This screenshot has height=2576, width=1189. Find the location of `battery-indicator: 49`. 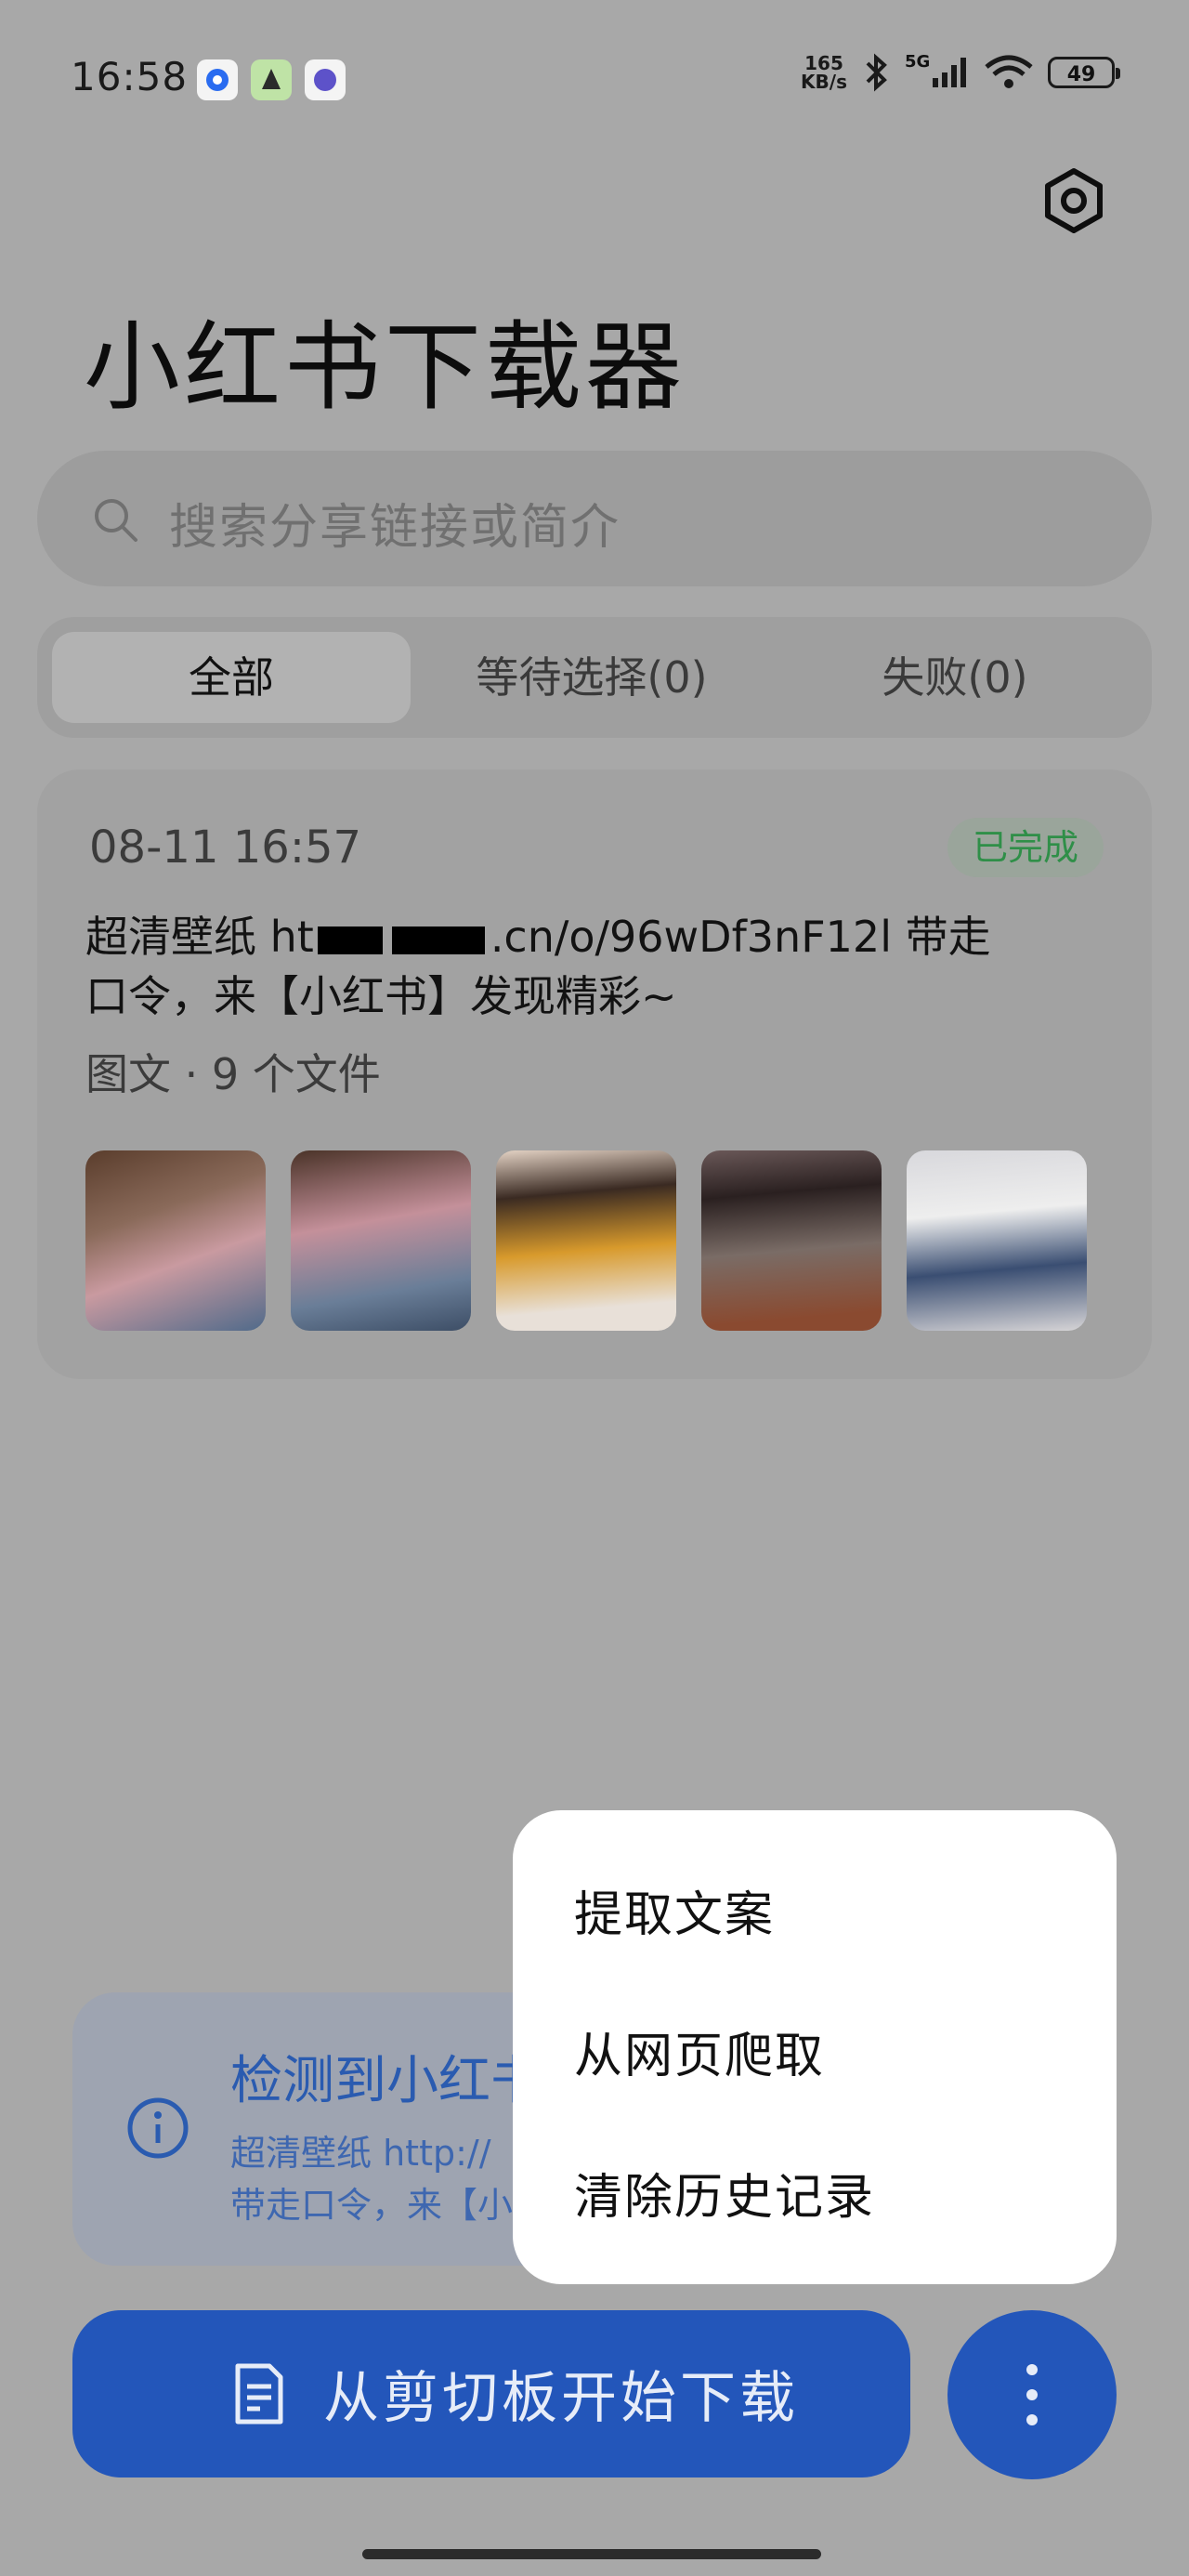

battery-indicator: 49 is located at coordinates (1084, 72).